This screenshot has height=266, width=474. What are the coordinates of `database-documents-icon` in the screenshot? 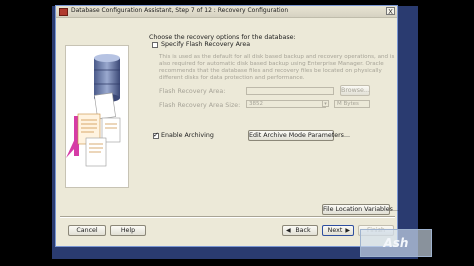 It's located at (93, 110).